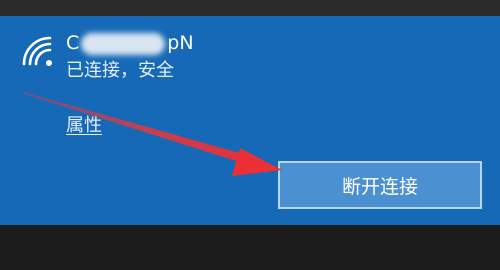 Image resolution: width=500 pixels, height=270 pixels. I want to click on network-name-end: pN, so click(180, 43).